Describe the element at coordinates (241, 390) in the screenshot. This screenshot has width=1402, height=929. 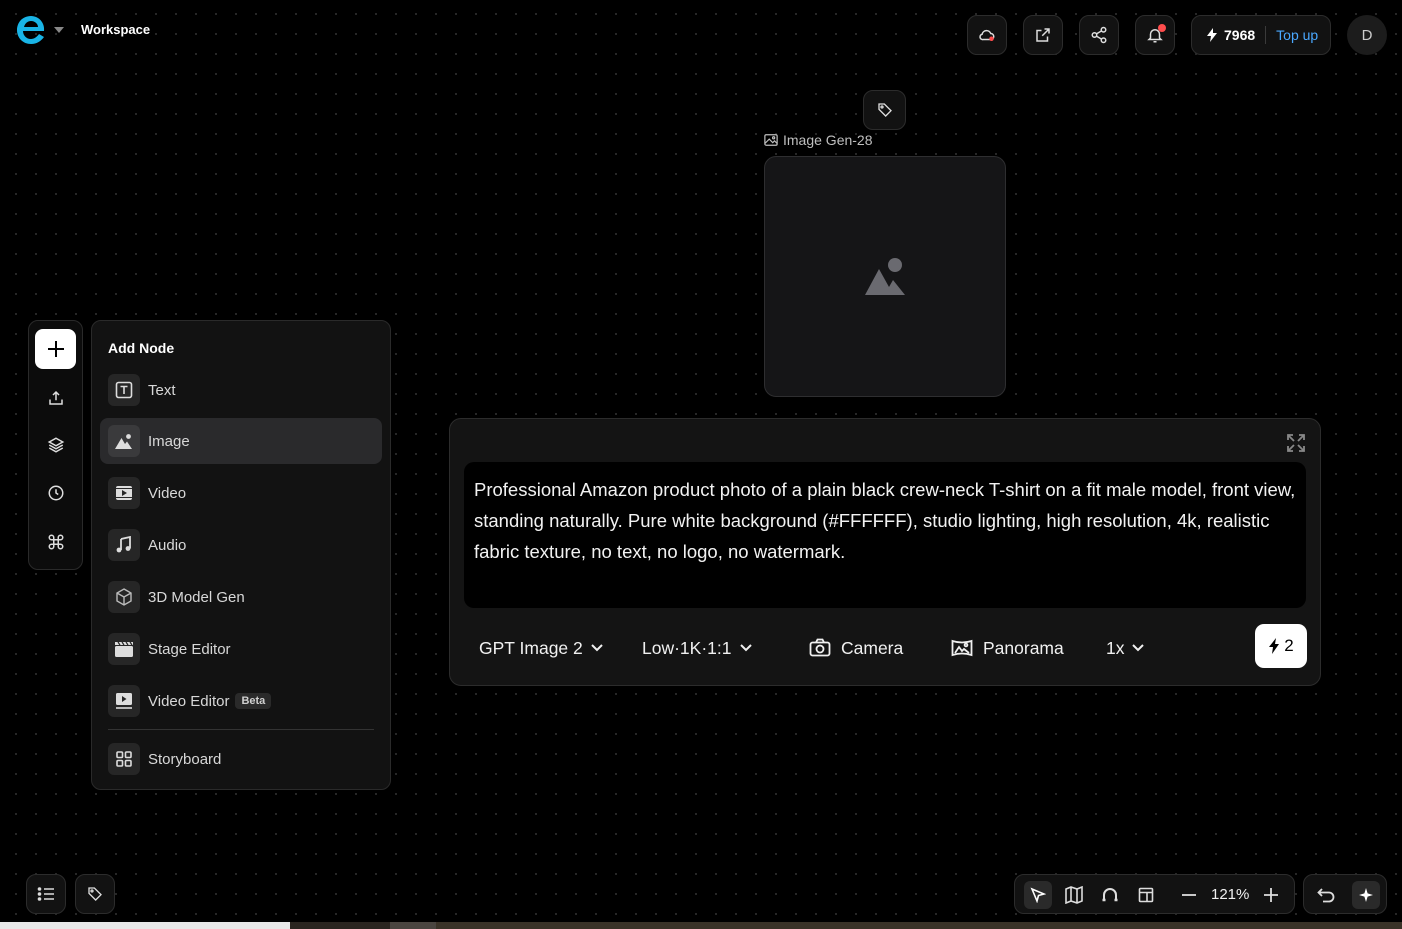
I see `node-item-text: Text` at that location.